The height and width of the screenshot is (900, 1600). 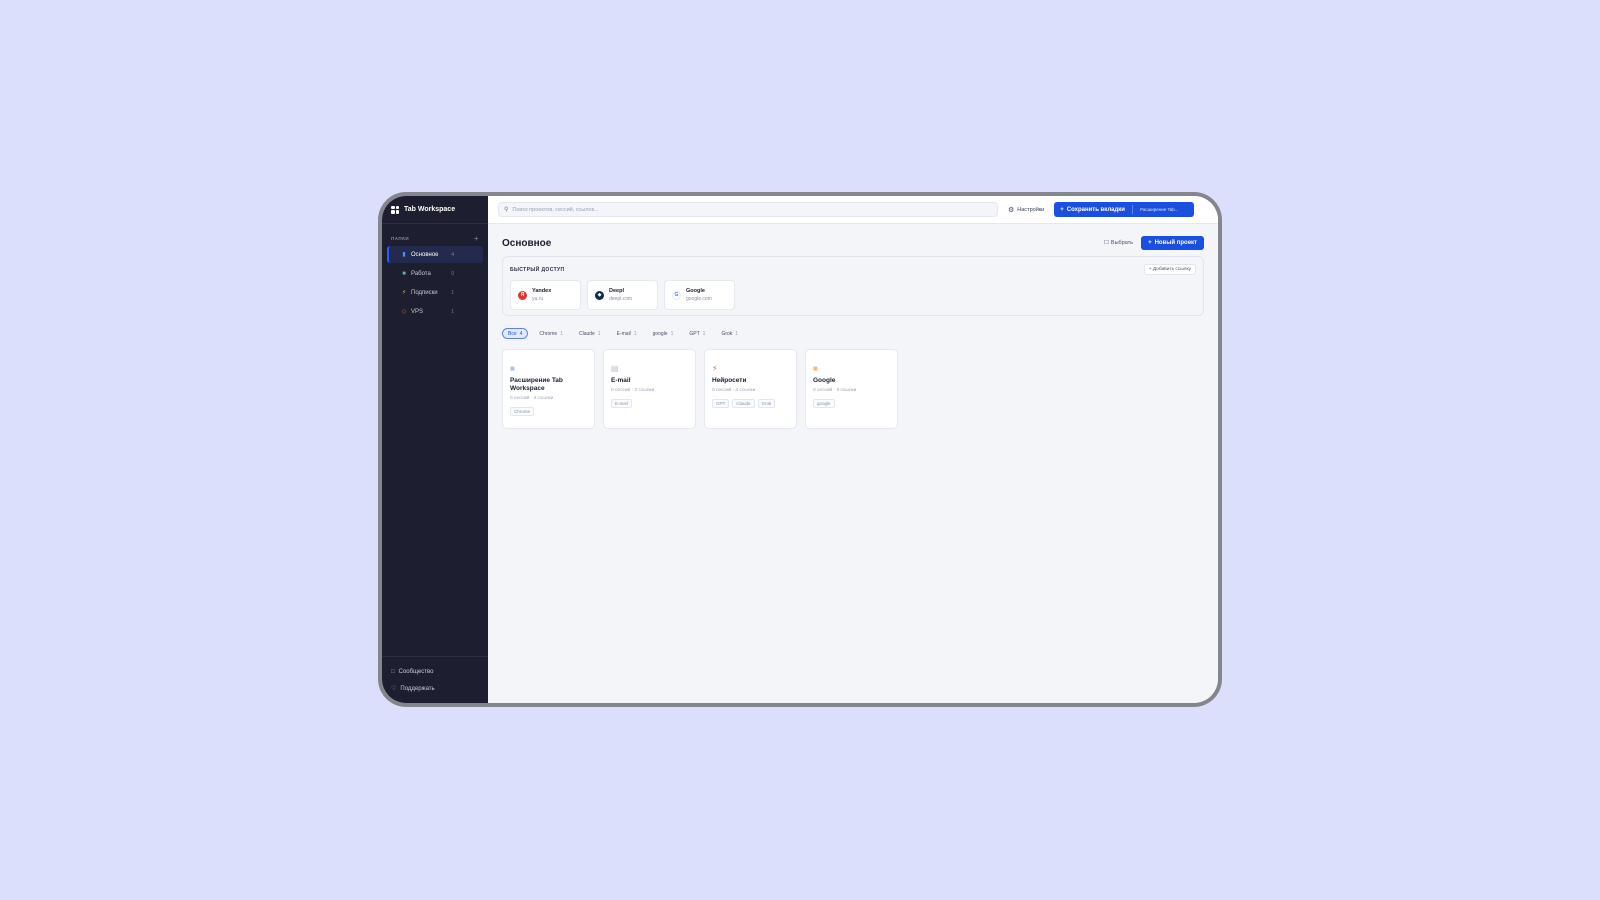 What do you see at coordinates (616, 291) in the screenshot?
I see `quick-link-name: Deepl` at bounding box center [616, 291].